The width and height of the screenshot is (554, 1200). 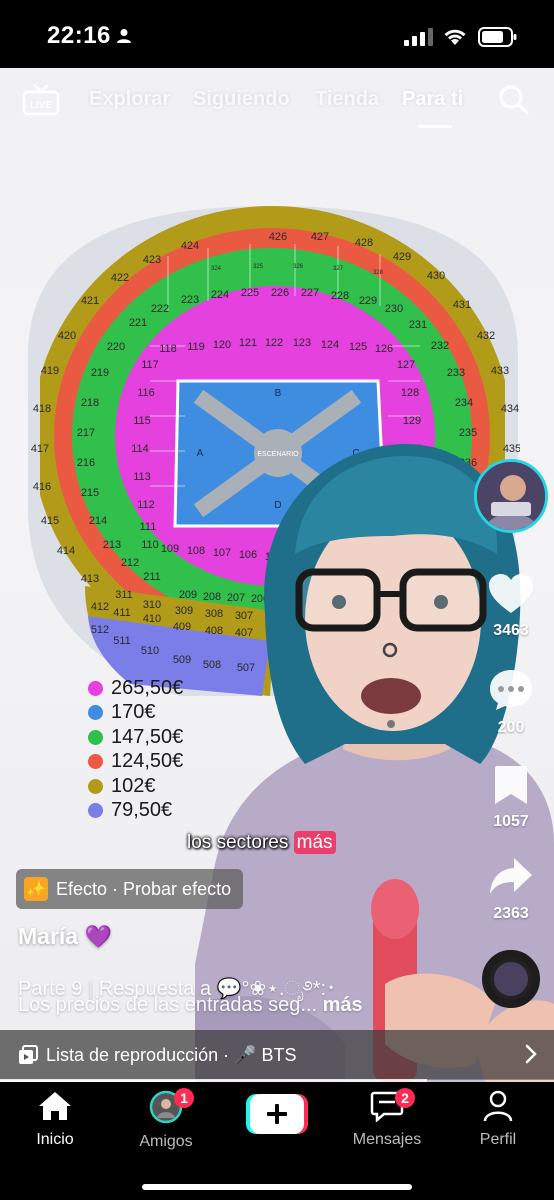 I want to click on section-label: 215, so click(x=90, y=493).